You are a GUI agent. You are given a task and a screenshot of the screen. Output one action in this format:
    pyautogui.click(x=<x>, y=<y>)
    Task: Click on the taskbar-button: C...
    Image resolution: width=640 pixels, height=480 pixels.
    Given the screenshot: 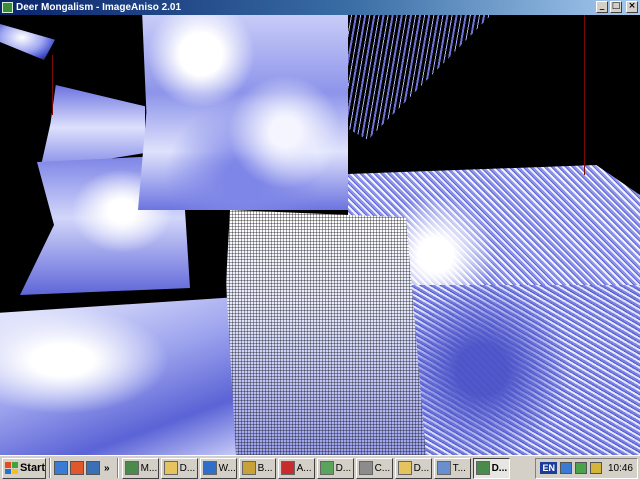 What is the action you would take?
    pyautogui.click(x=374, y=468)
    